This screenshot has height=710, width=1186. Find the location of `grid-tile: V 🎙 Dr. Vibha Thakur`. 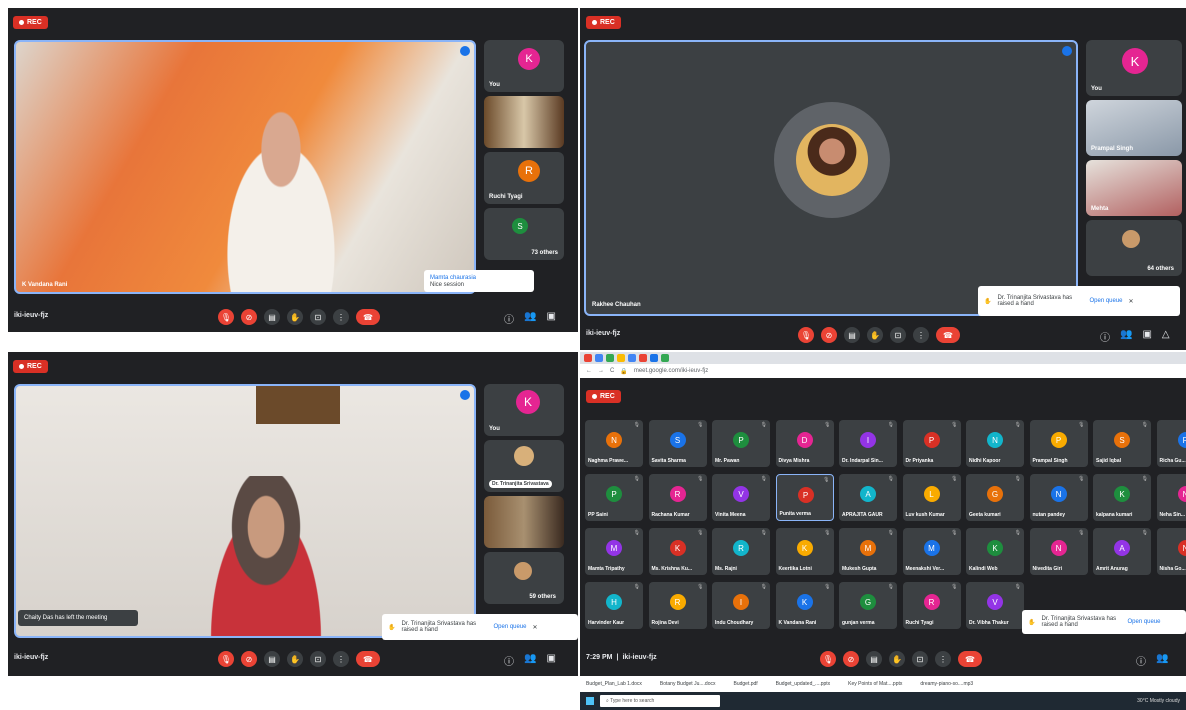

grid-tile: V 🎙 Dr. Vibha Thakur is located at coordinates (995, 605).